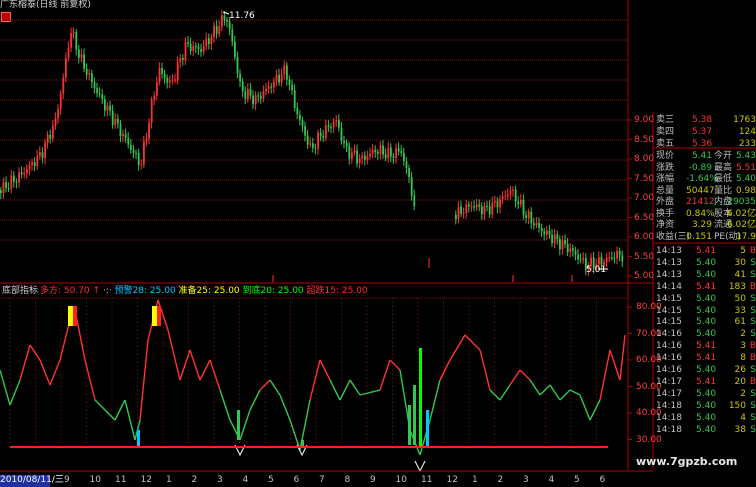 Image resolution: width=756 pixels, height=487 pixels. Describe the element at coordinates (702, 120) in the screenshot. I see `order-book-price: 5.38` at that location.